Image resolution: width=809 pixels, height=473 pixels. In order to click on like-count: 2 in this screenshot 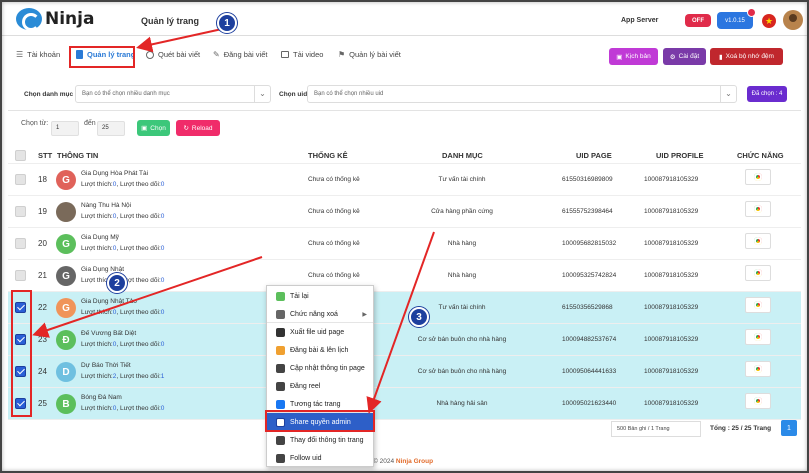, I will do `click(114, 376)`.